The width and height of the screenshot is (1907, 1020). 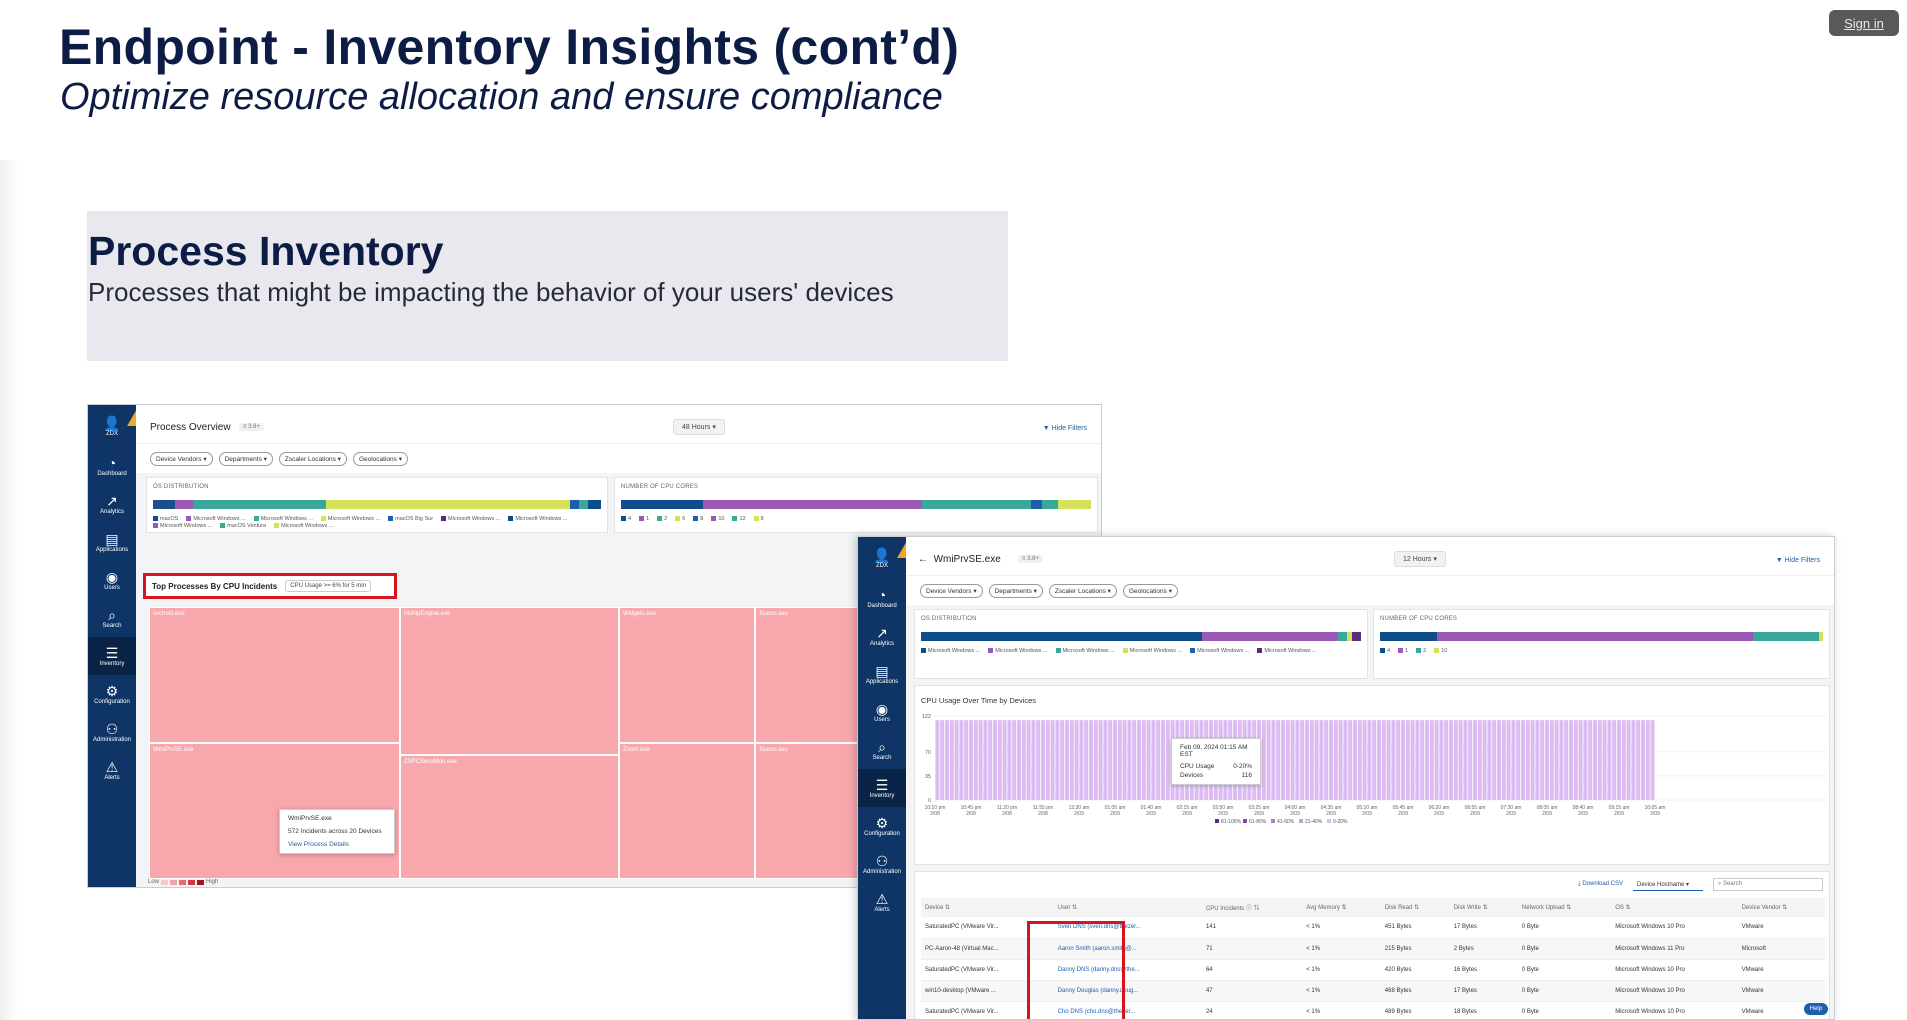 What do you see at coordinates (112, 652) in the screenshot?
I see `inventory-icon: ☰` at bounding box center [112, 652].